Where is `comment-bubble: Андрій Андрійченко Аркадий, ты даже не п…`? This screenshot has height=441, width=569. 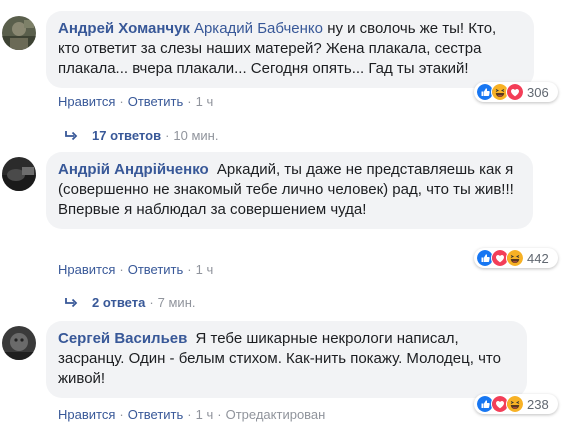 comment-bubble: Андрій Андрійченко Аркадий, ты даже не п… is located at coordinates (289, 190).